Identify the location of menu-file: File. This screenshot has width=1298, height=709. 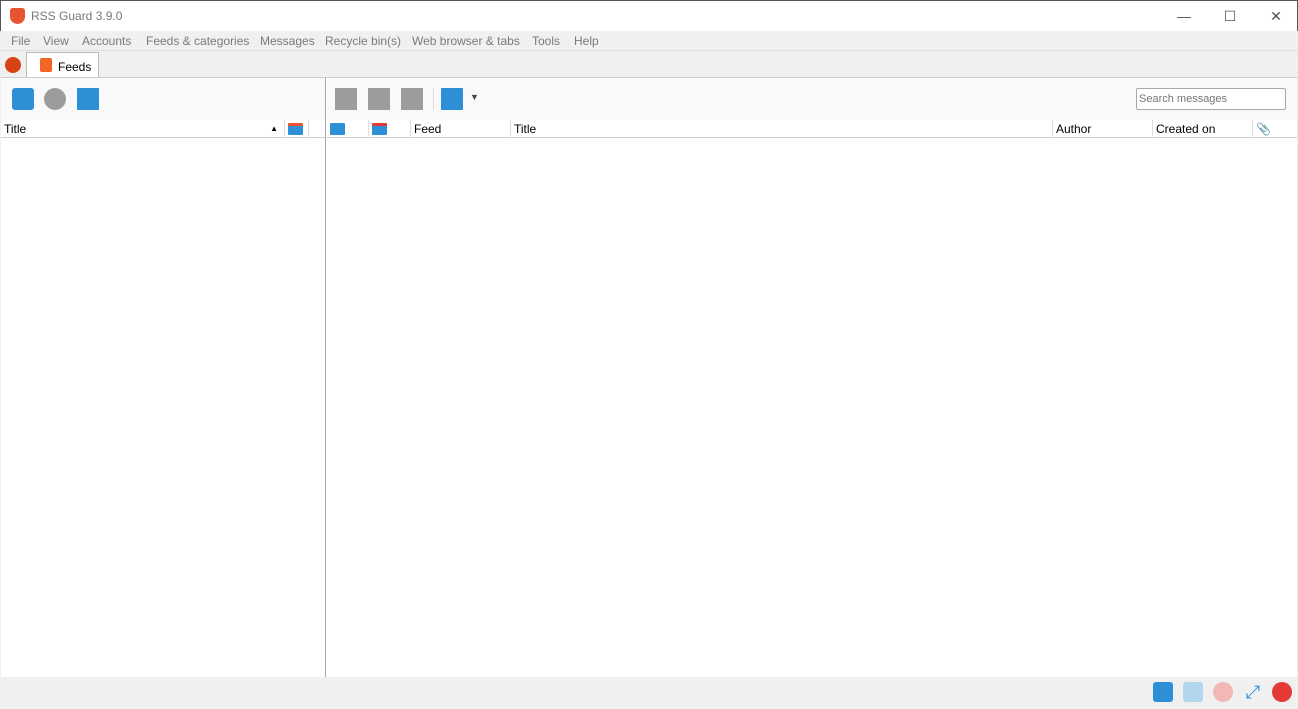
(20, 41).